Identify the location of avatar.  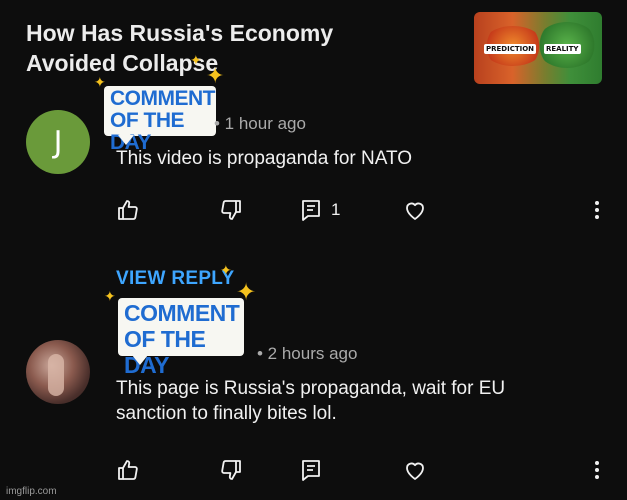
(58, 372).